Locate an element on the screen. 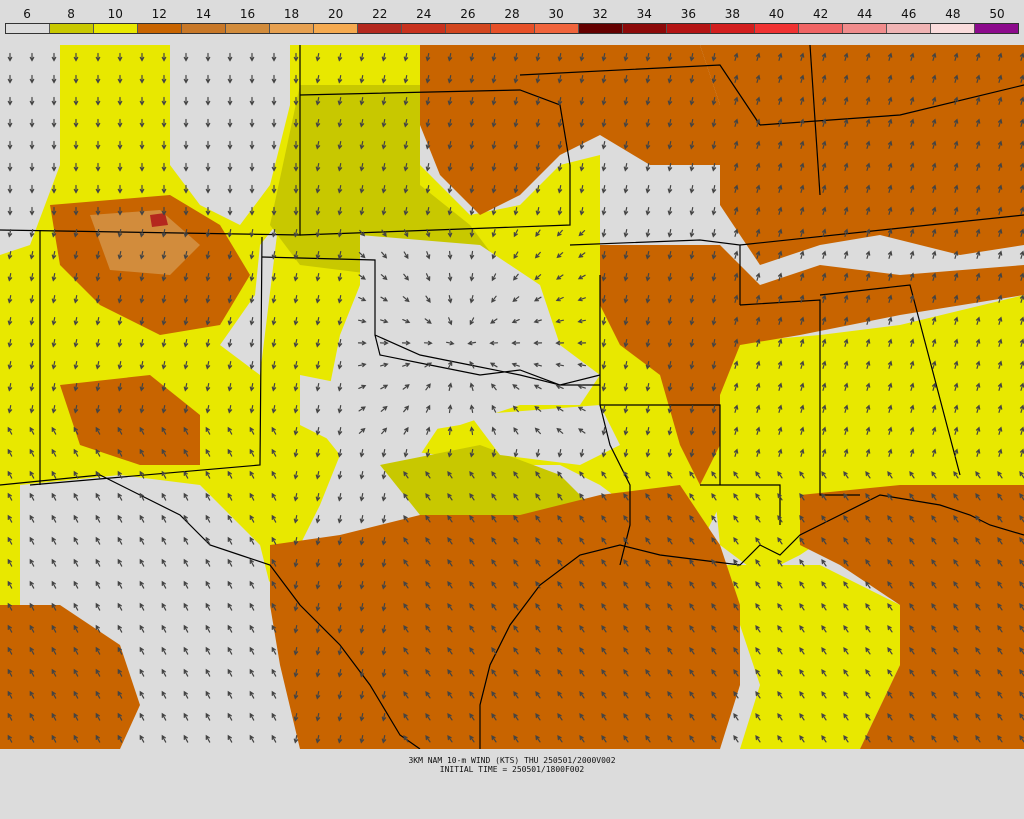 The height and width of the screenshot is (819, 1024). legend-label-24: 24 is located at coordinates (424, 14).